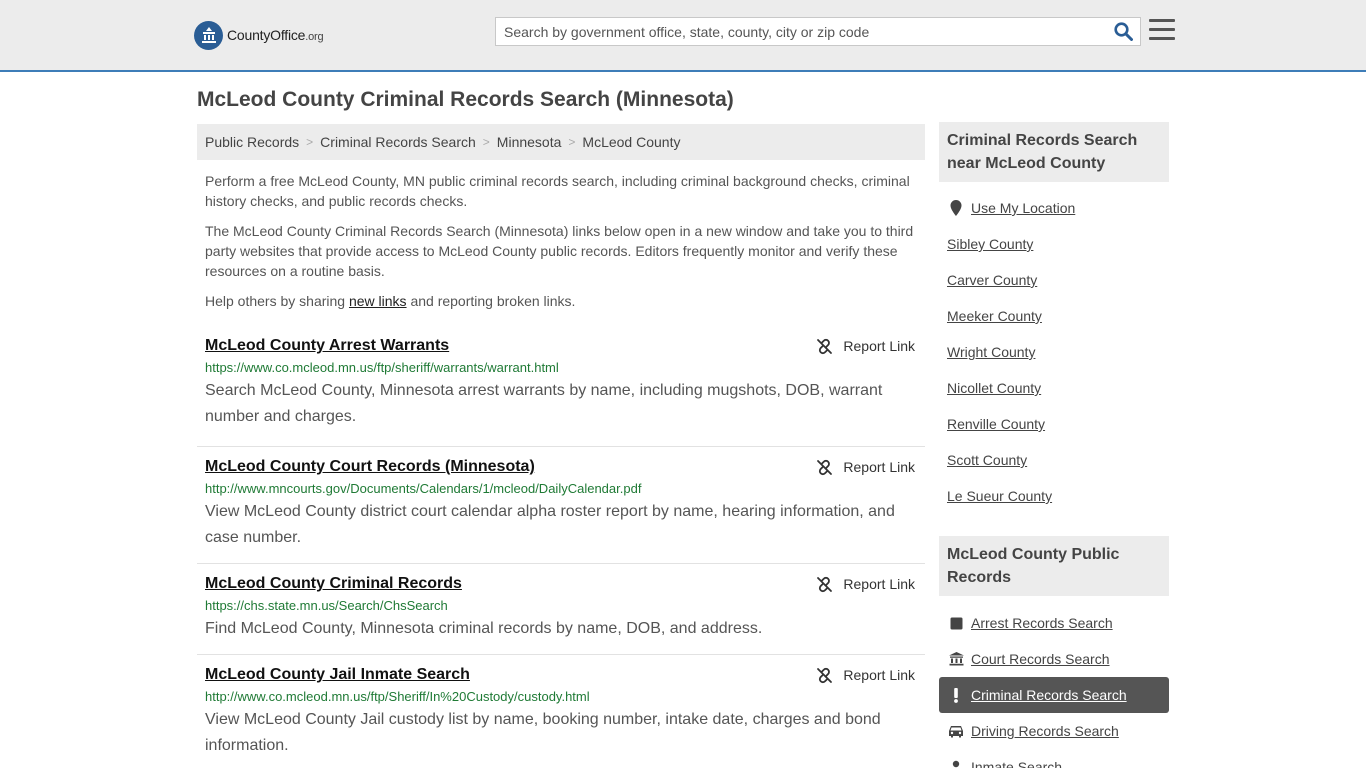 The image size is (1366, 768). I want to click on sidebar-item-wright-county: Wright County, so click(1058, 352).